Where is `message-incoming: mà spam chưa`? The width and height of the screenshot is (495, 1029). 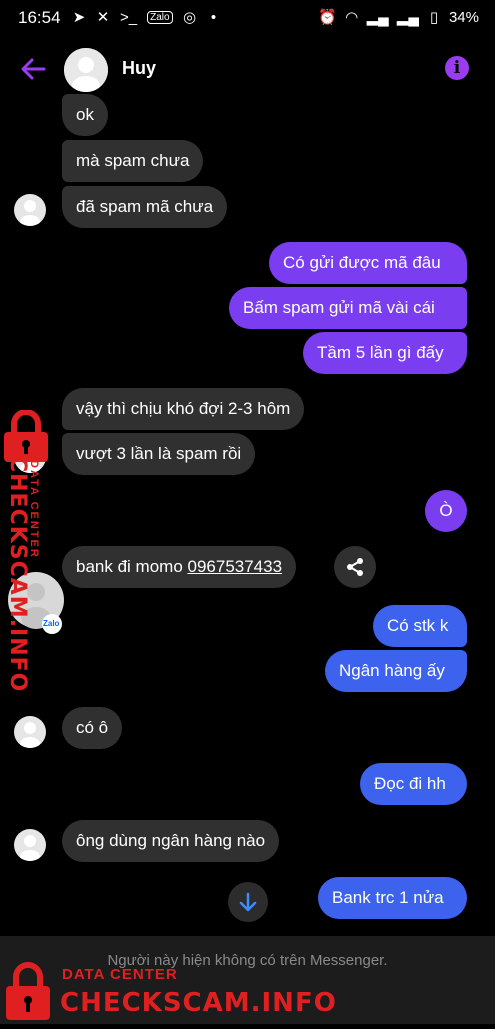 message-incoming: mà spam chưa is located at coordinates (133, 161).